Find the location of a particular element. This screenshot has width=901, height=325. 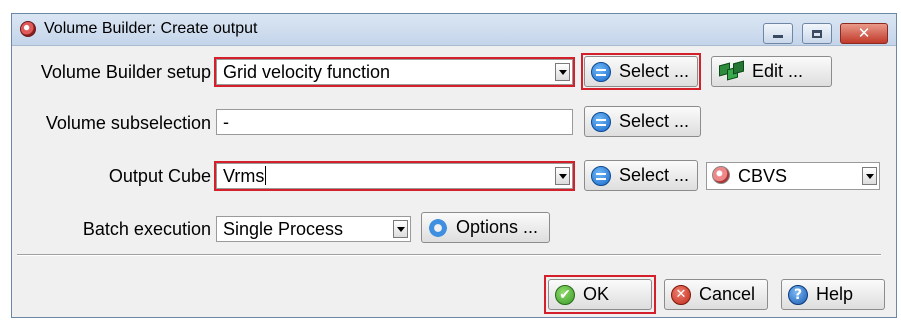

batch-combobox-value: Single Process is located at coordinates (283, 229).